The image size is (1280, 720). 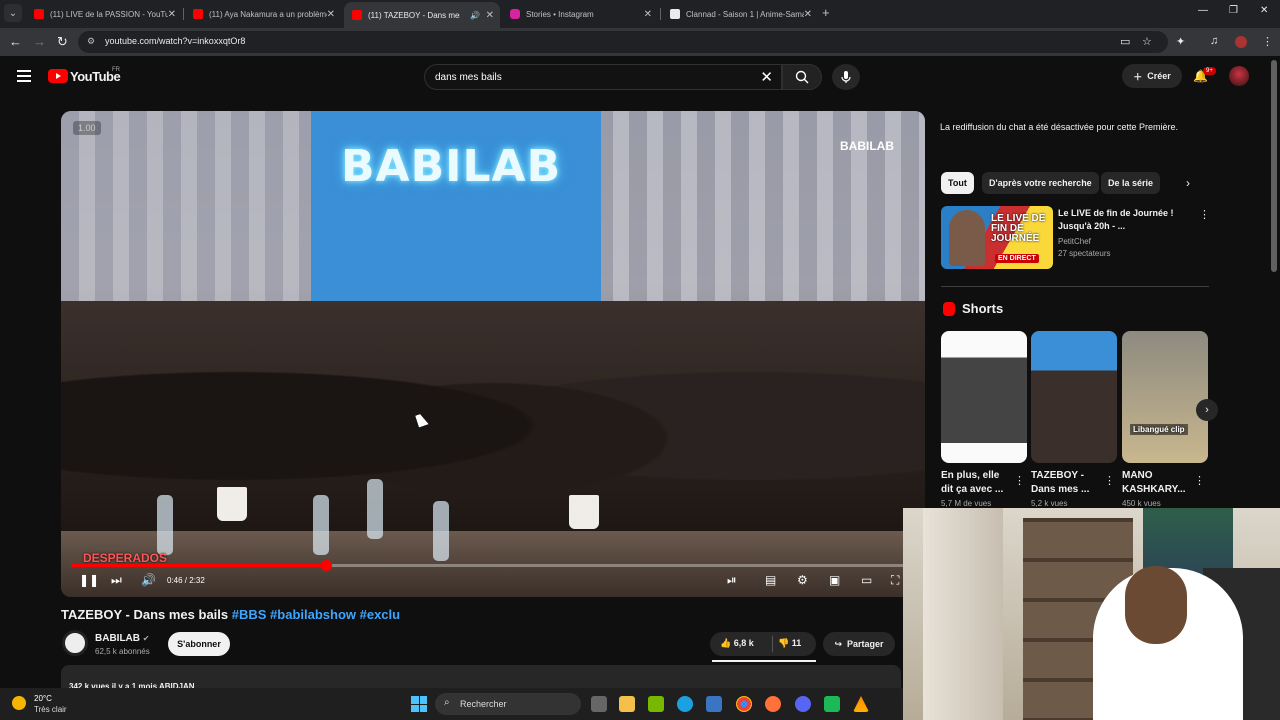 I want to click on extensions-icon: ✦, so click(x=1180, y=41).